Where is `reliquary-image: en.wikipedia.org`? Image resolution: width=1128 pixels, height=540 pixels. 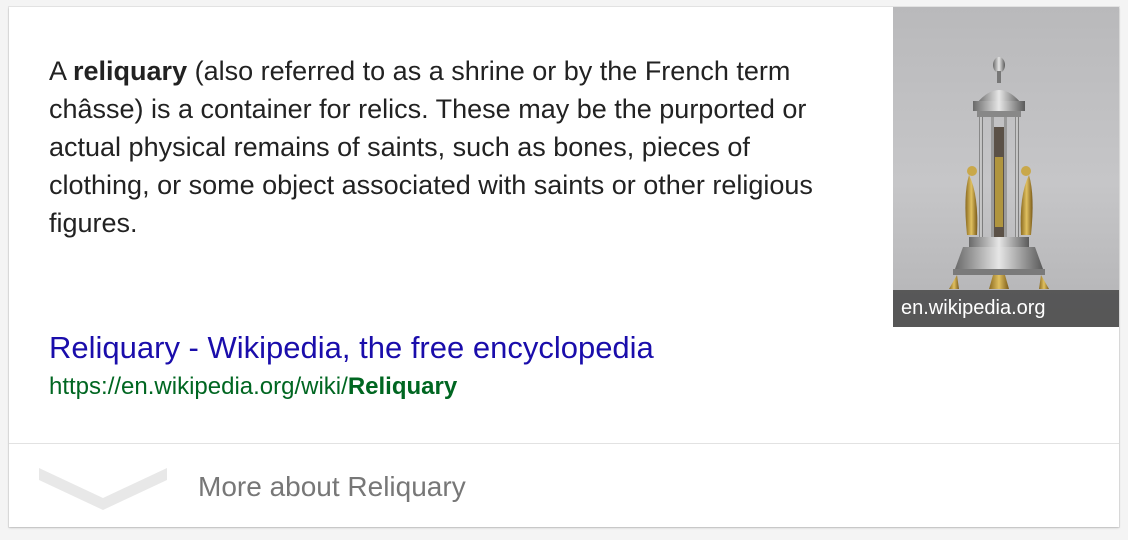
reliquary-image: en.wikipedia.org is located at coordinates (1006, 167).